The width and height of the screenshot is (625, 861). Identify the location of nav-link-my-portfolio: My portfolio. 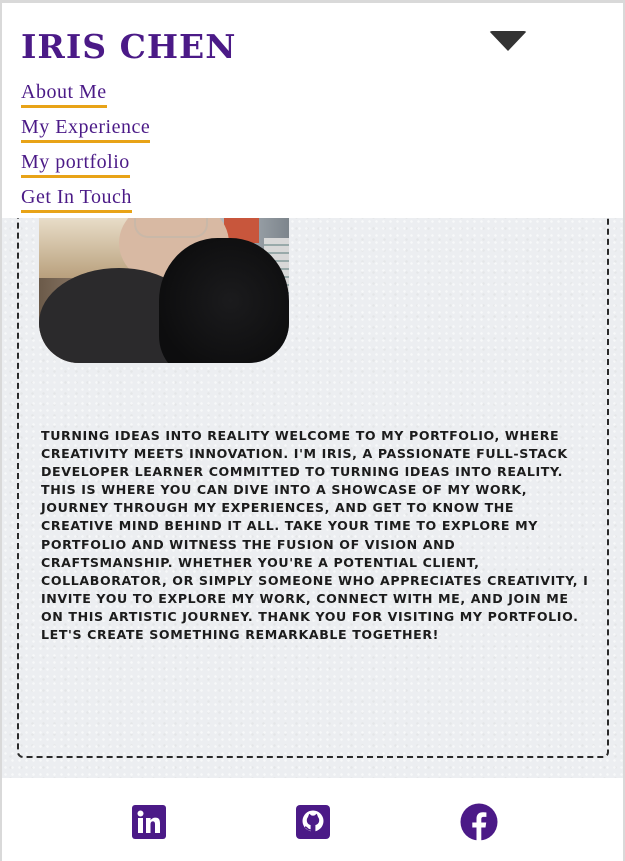
(75, 163).